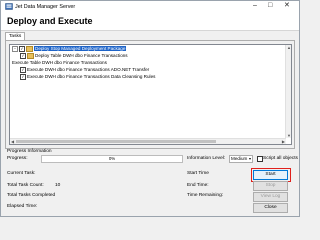  I want to click on script-all-objects-label: Script all objects, so click(280, 158).